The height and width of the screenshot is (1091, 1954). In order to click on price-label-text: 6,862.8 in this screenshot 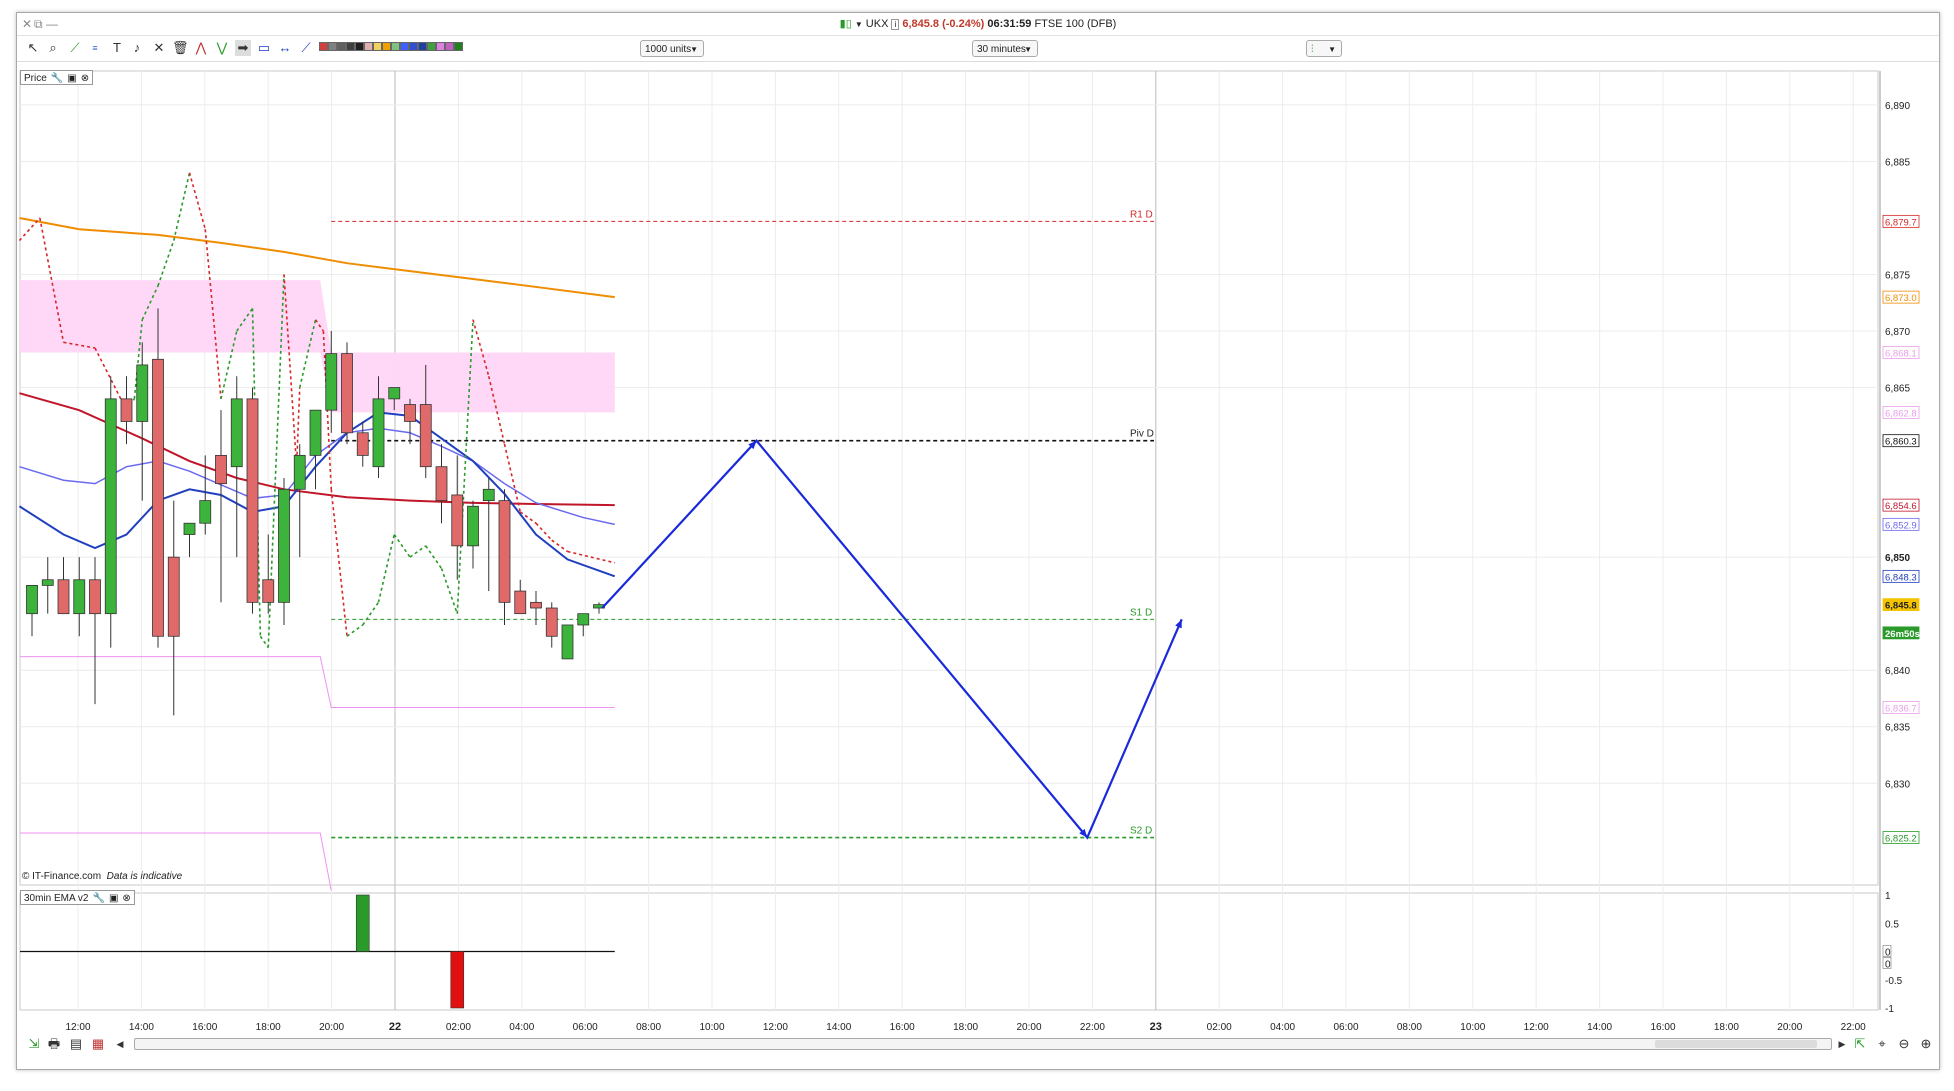, I will do `click(1901, 413)`.